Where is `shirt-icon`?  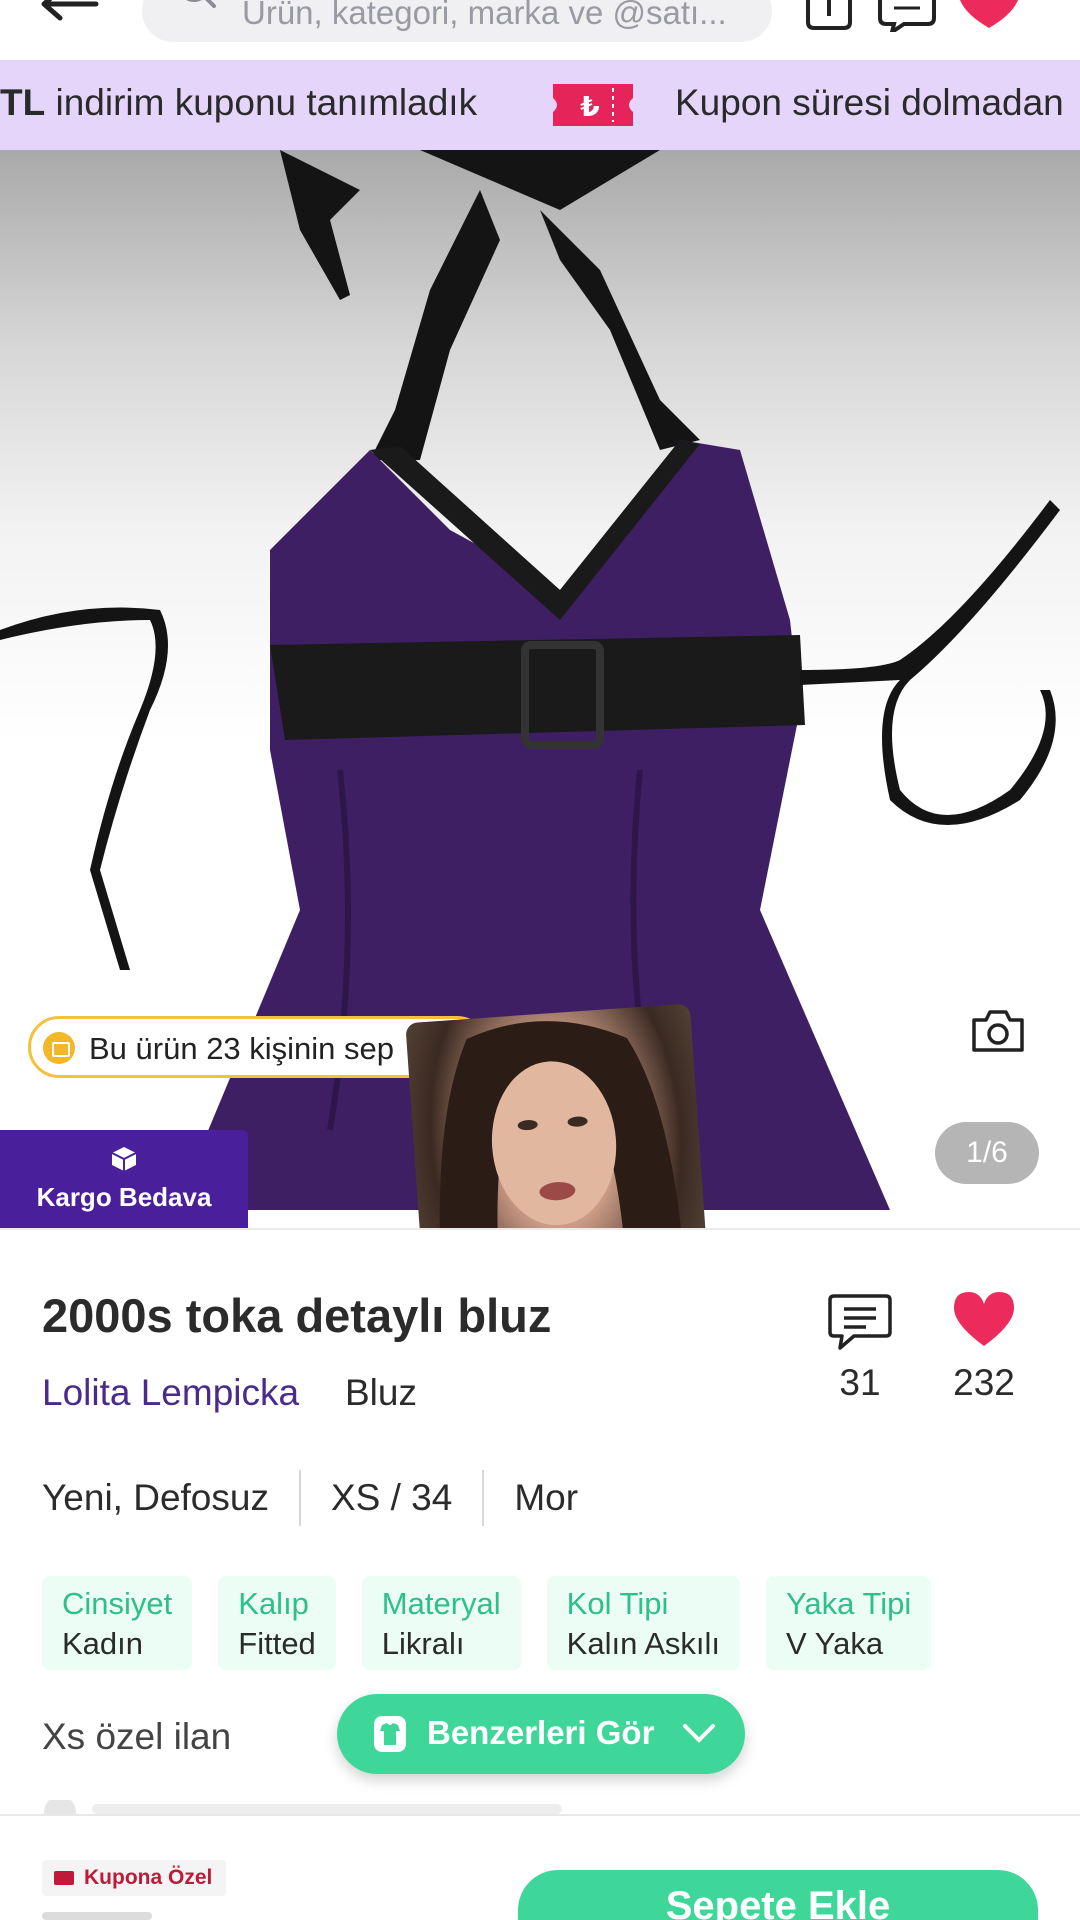
shirt-icon is located at coordinates (390, 1734).